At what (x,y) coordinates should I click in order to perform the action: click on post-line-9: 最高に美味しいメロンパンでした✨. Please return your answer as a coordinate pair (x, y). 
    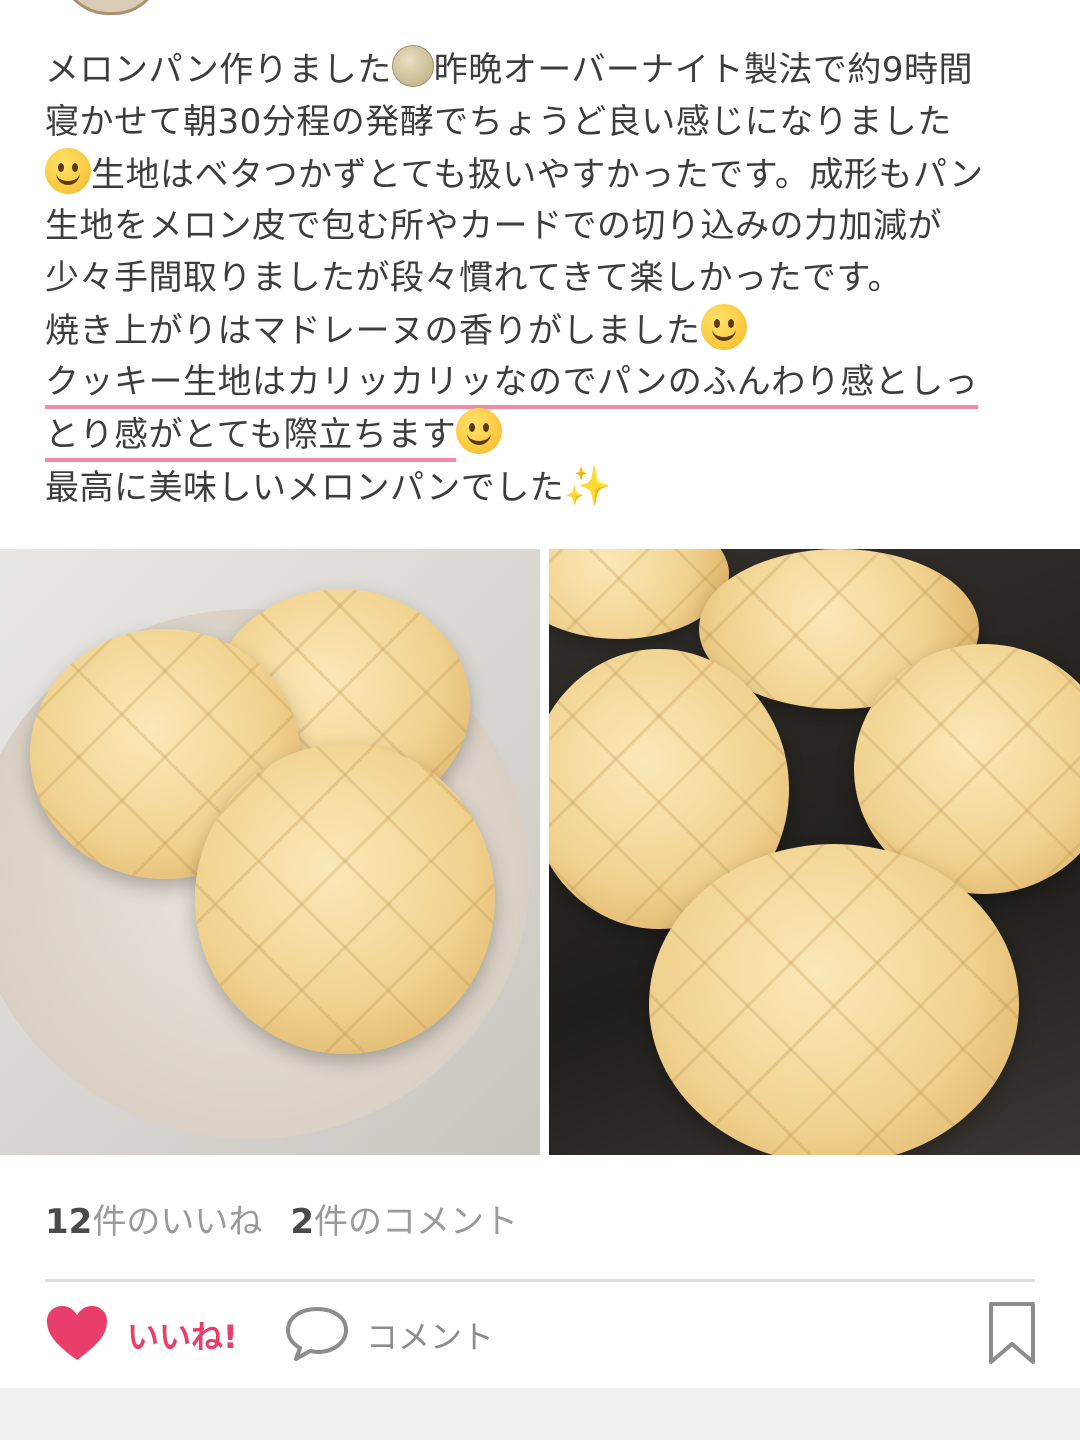
    Looking at the image, I should click on (545, 486).